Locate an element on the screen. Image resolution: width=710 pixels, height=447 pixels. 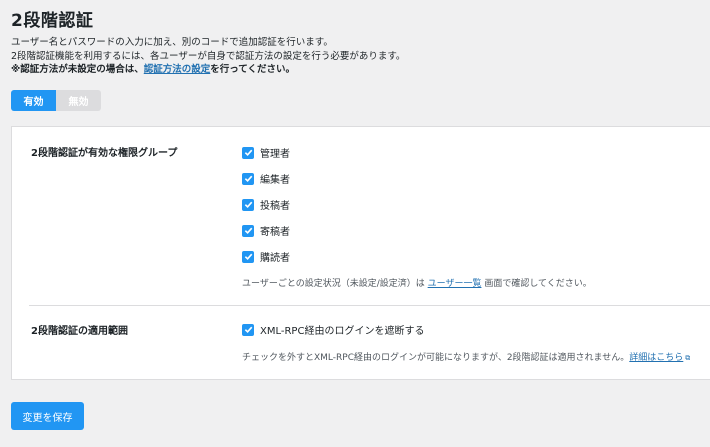
section-divider is located at coordinates (369, 305).